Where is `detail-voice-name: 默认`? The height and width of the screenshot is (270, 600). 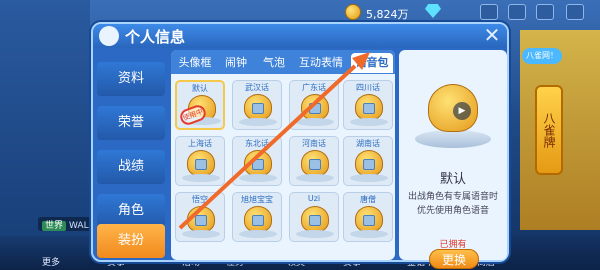 detail-voice-name: 默认 is located at coordinates (452, 179).